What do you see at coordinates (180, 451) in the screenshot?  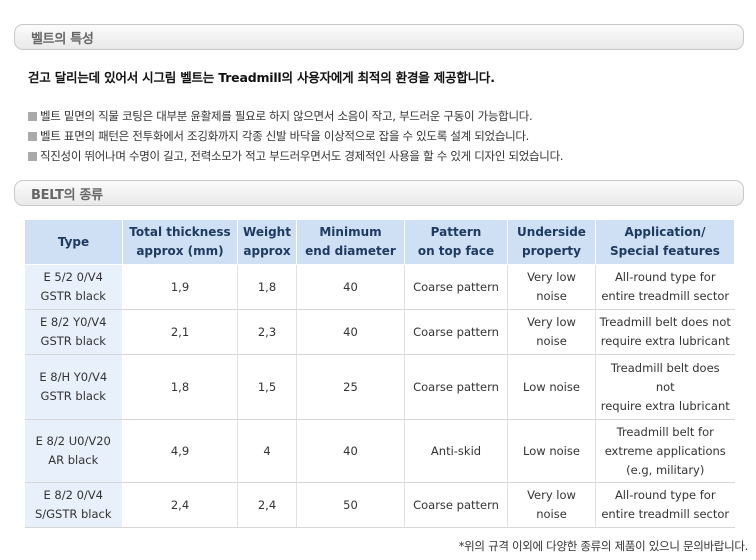 I see `cell-thickness: 4,9` at bounding box center [180, 451].